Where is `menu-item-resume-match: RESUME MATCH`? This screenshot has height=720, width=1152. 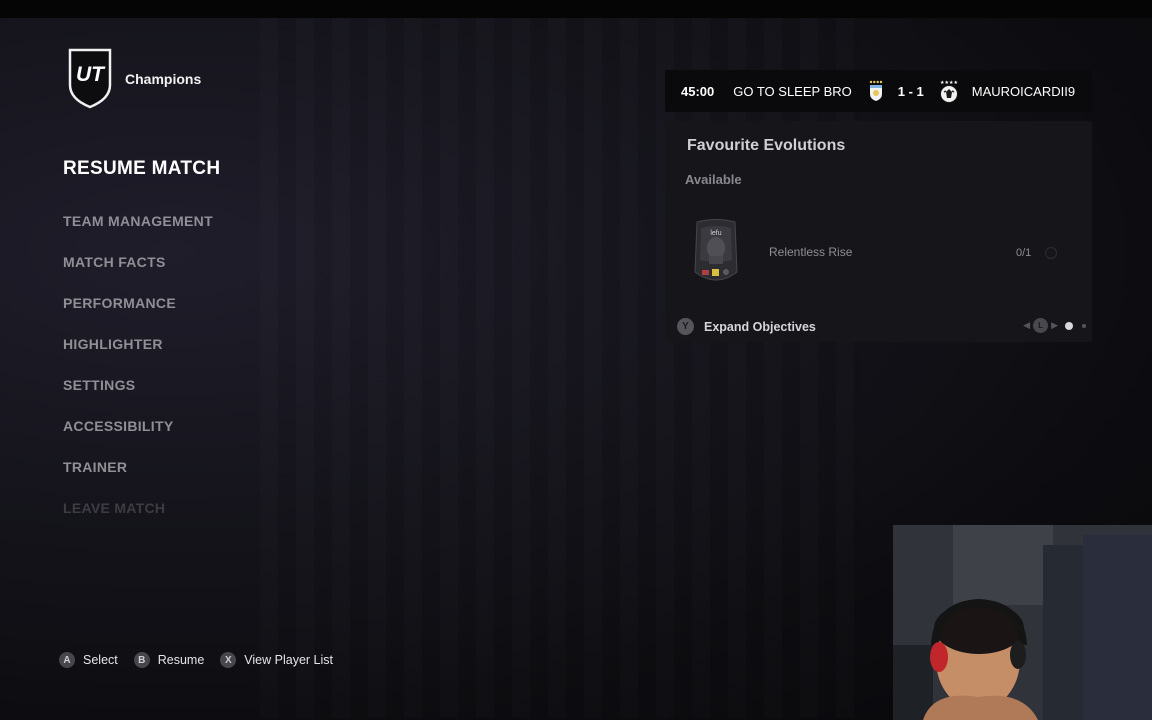 menu-item-resume-match: RESUME MATCH is located at coordinates (141, 179).